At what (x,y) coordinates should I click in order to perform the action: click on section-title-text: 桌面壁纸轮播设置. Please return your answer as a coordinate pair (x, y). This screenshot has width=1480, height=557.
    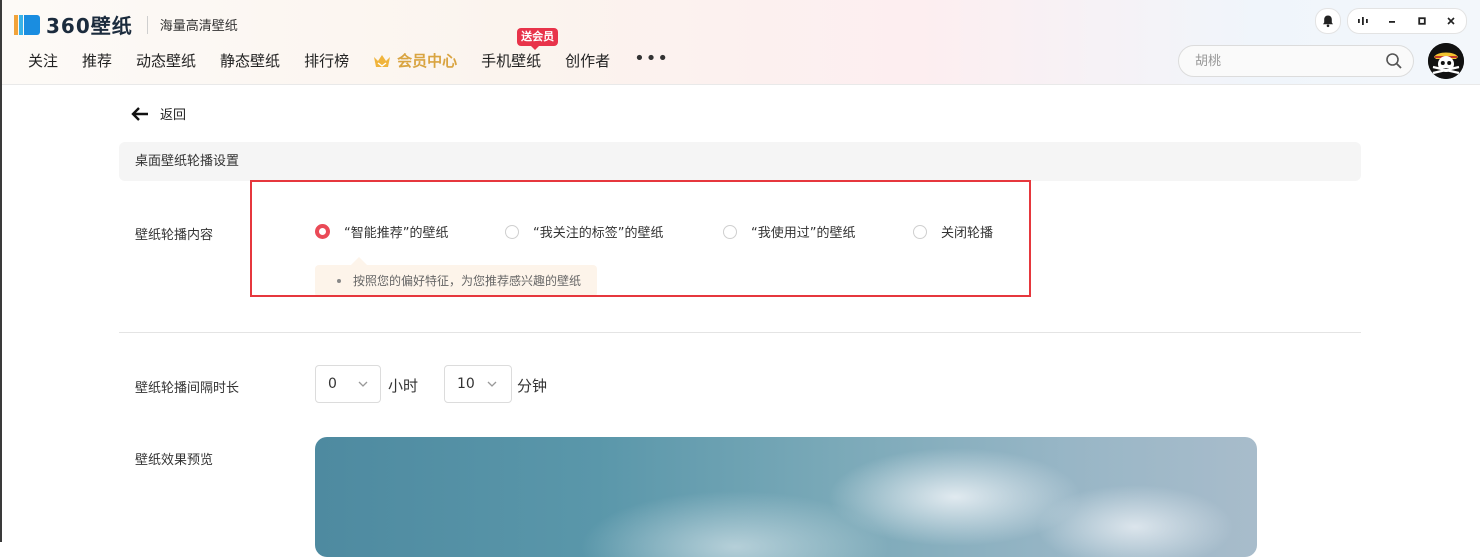
    Looking at the image, I should click on (187, 161).